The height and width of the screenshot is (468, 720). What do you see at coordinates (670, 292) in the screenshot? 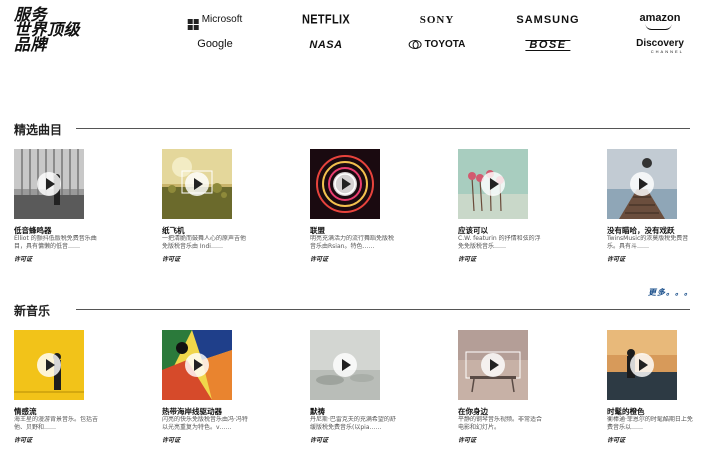
I see `more-link: 更多。。。` at bounding box center [670, 292].